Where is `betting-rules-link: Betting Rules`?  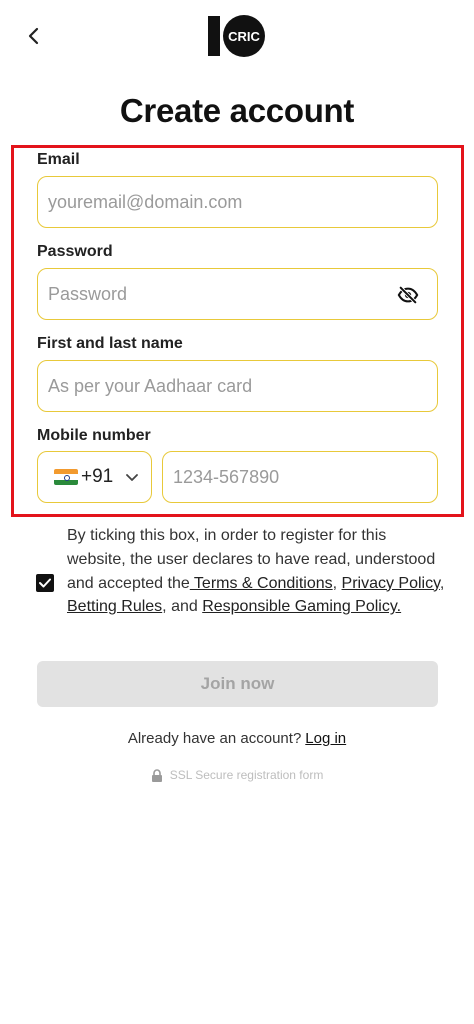
betting-rules-link: Betting Rules is located at coordinates (114, 606).